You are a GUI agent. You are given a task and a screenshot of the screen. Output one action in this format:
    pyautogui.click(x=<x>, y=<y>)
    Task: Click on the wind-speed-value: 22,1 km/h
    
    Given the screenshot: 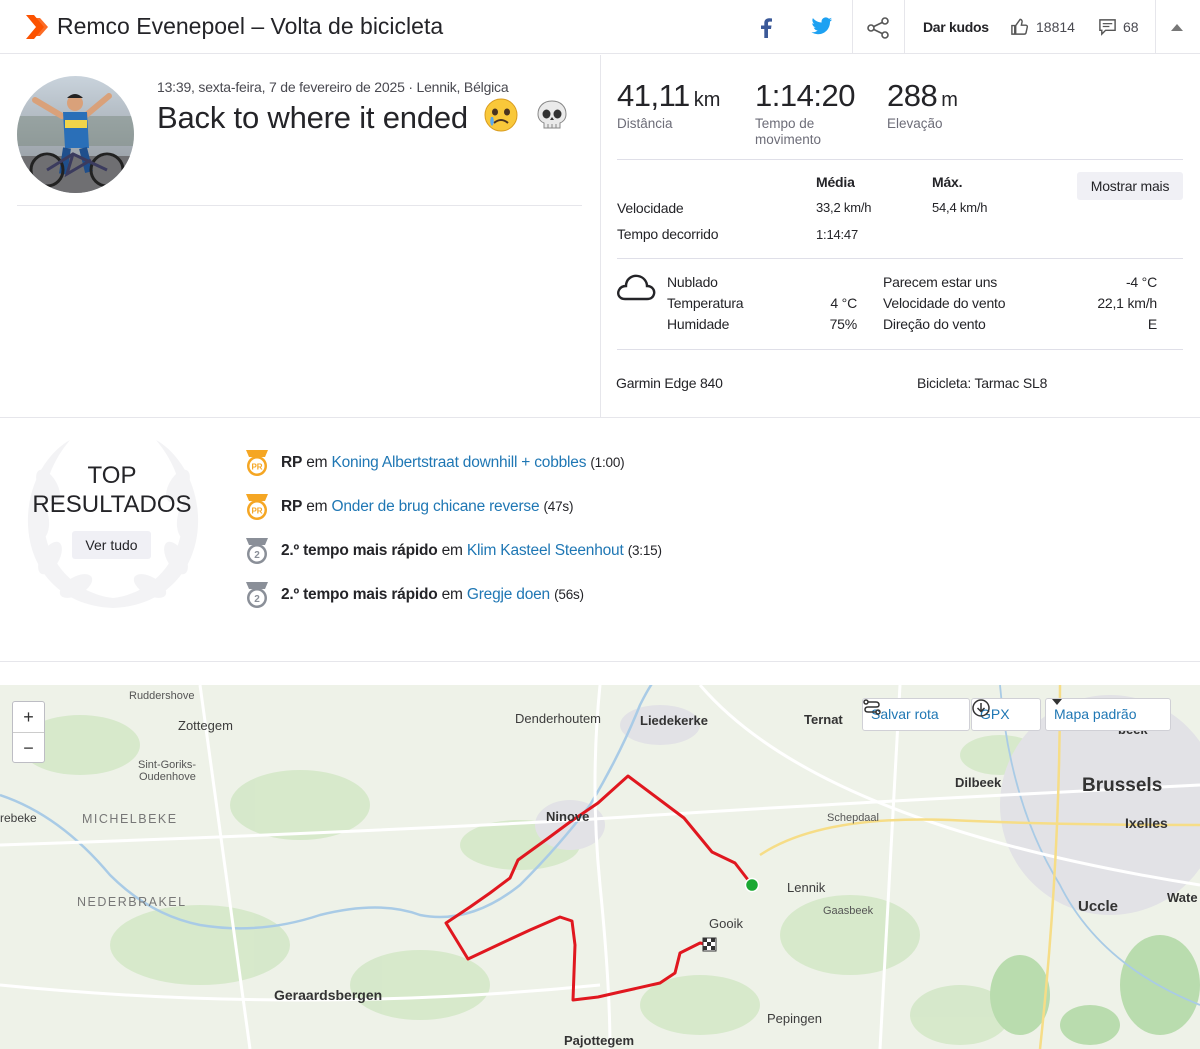 What is the action you would take?
    pyautogui.click(x=1127, y=303)
    